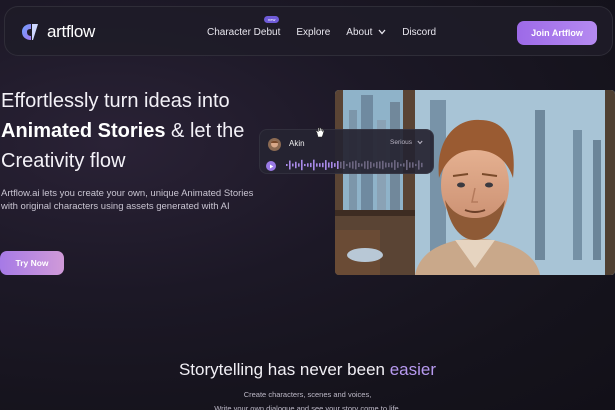 The image size is (615, 410). I want to click on section-title-accent: easier, so click(413, 369).